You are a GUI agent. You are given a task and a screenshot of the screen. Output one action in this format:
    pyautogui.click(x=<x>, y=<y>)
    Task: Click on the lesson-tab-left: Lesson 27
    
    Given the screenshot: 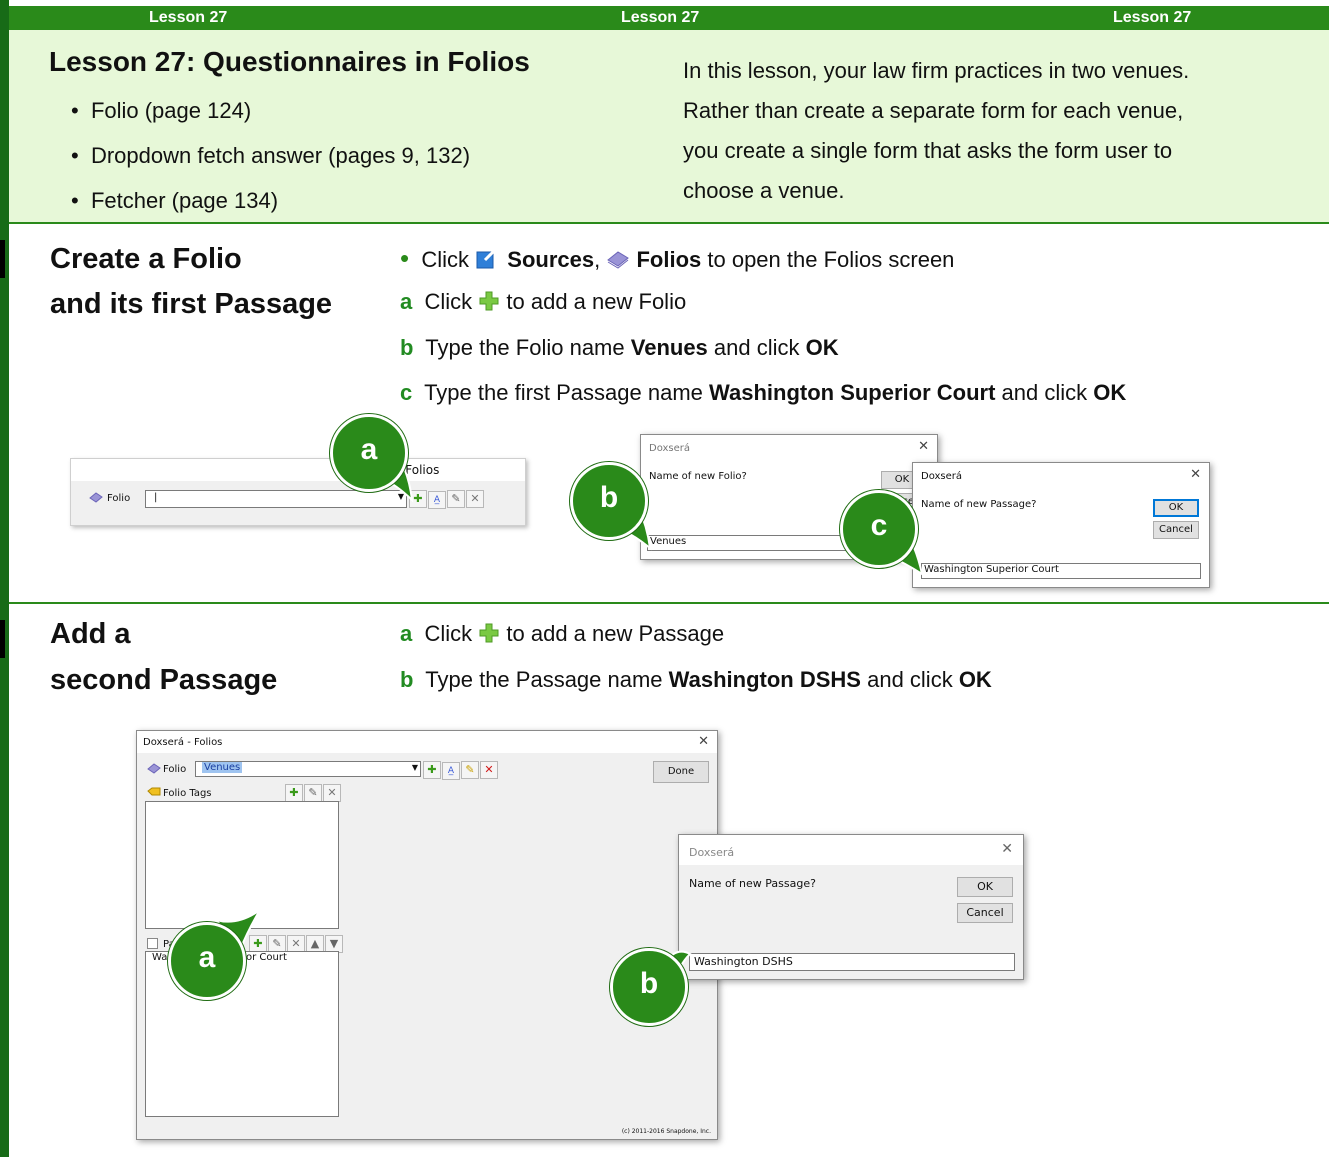 What is the action you would take?
    pyautogui.click(x=188, y=17)
    